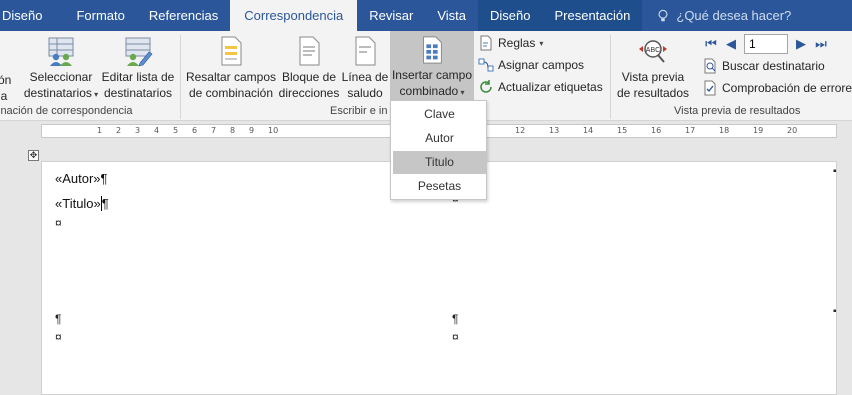 This screenshot has height=395, width=852. What do you see at coordinates (451, 15) in the screenshot?
I see `tab-vista: Vista` at bounding box center [451, 15].